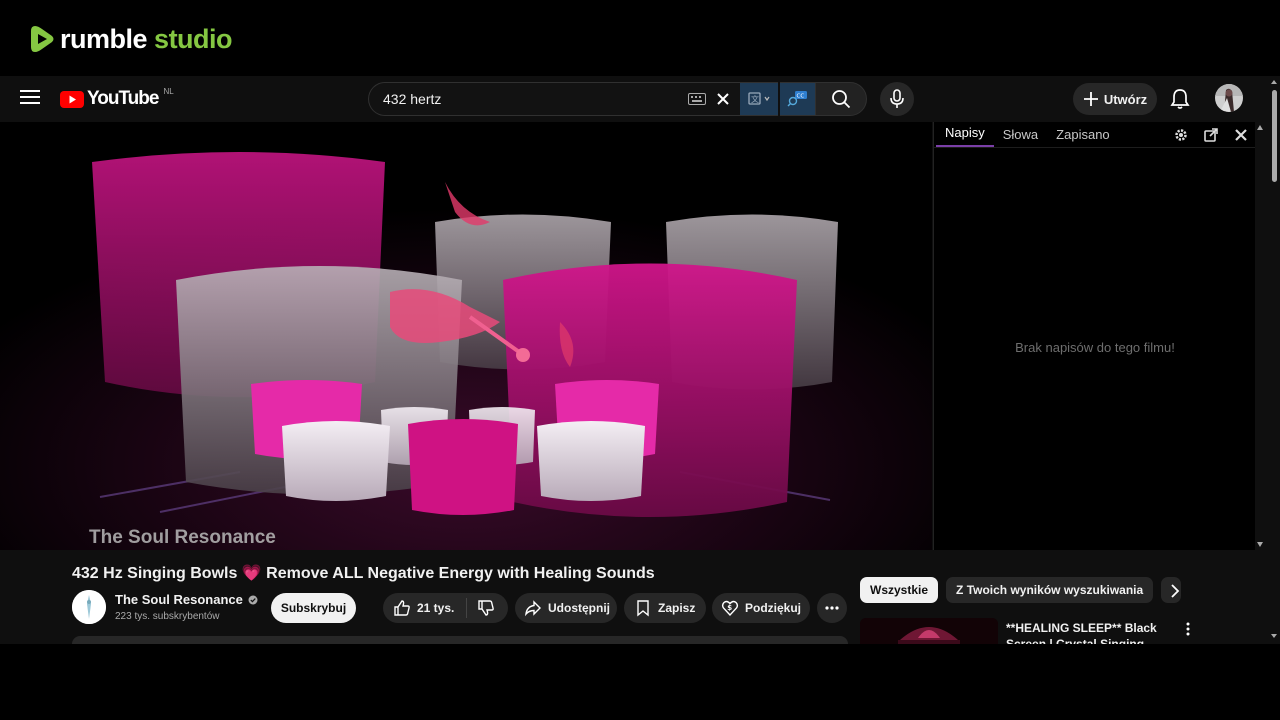 The height and width of the screenshot is (720, 1280). I want to click on thumbs-down-icon, so click(486, 608).